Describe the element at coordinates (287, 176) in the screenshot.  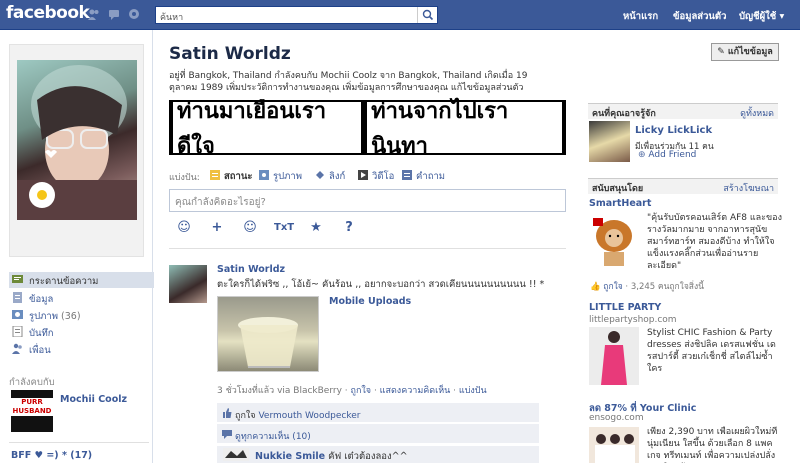
I see `share-option-label: รูปภาพ` at that location.